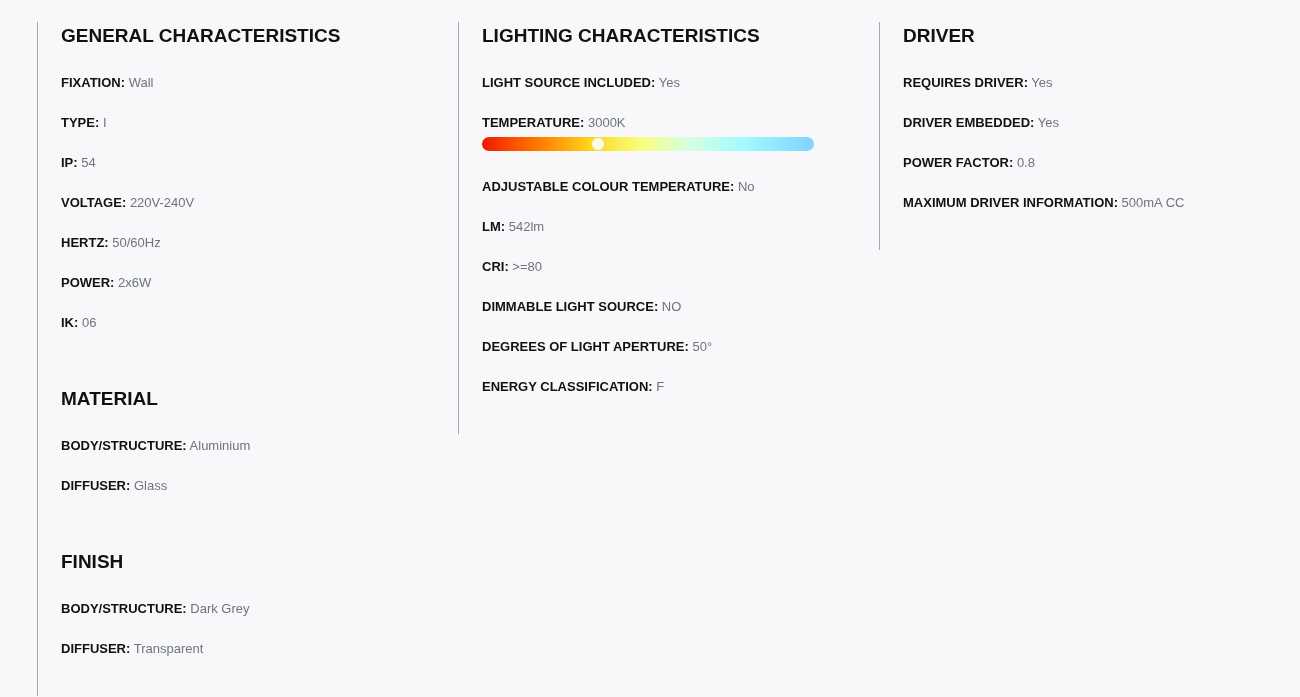 This screenshot has height=697, width=1300. I want to click on spec-text: DIFFUSER: Transparent, so click(133, 648).